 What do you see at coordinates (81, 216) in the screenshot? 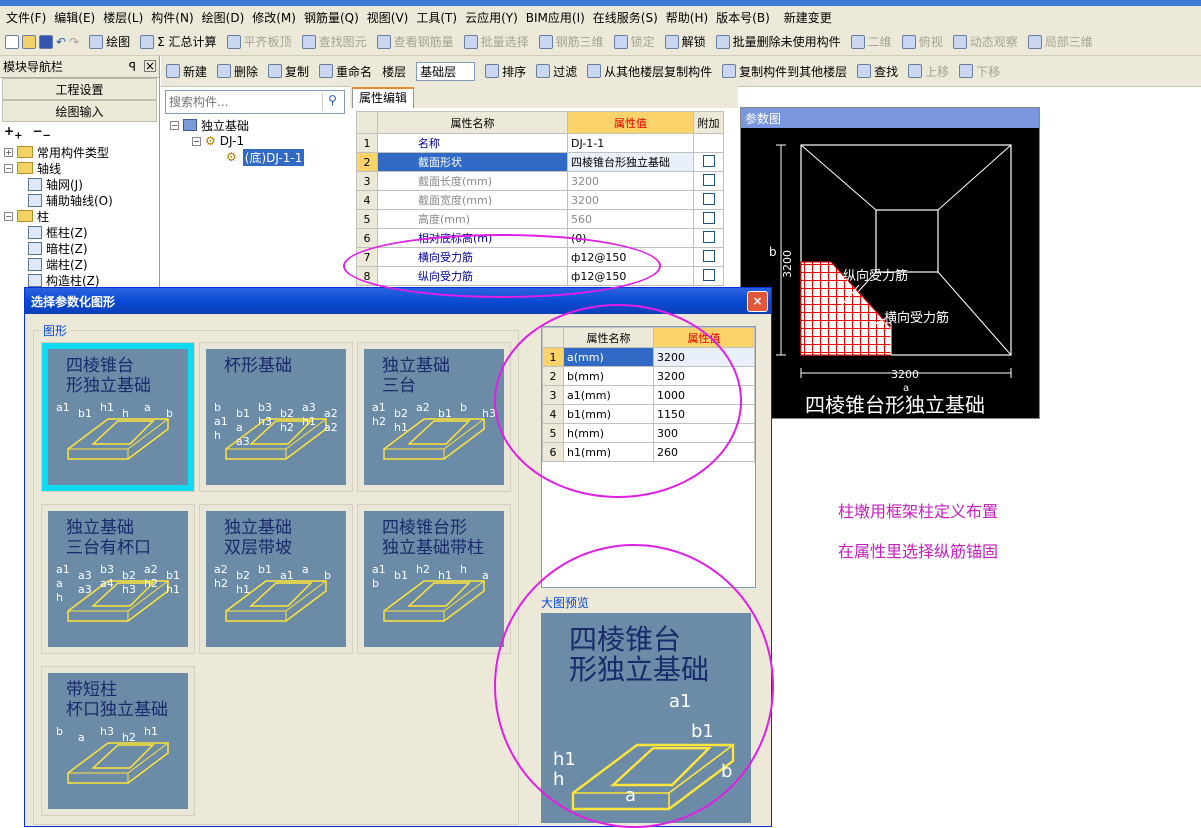
I see `nav-tree-node: − 柱` at bounding box center [81, 216].